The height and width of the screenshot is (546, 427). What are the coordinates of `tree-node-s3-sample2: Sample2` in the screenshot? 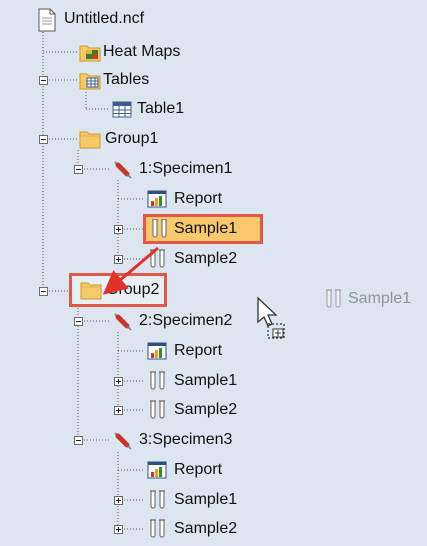 It's located at (191, 529).